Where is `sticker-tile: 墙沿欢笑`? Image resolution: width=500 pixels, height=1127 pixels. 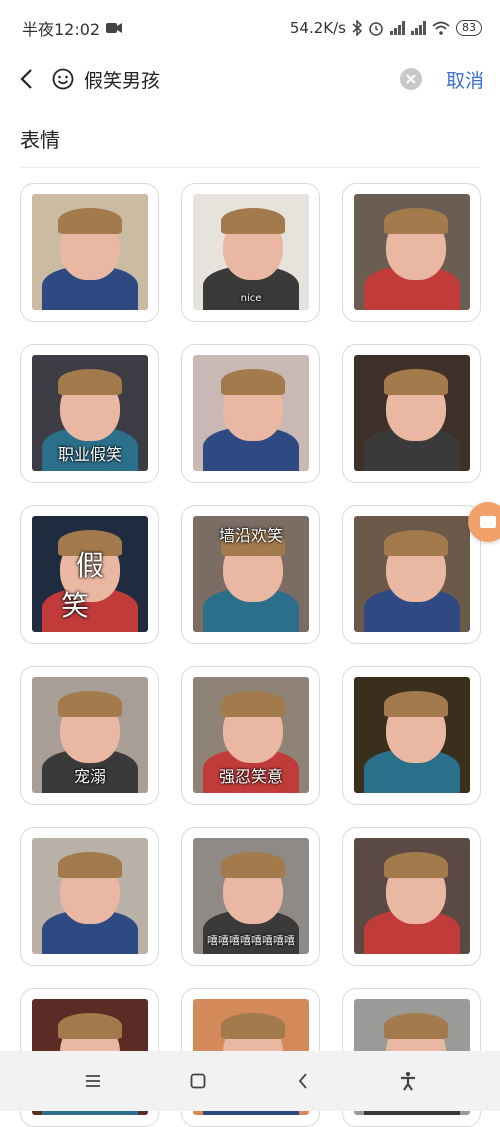
sticker-tile: 墙沿欢笑 is located at coordinates (250, 574).